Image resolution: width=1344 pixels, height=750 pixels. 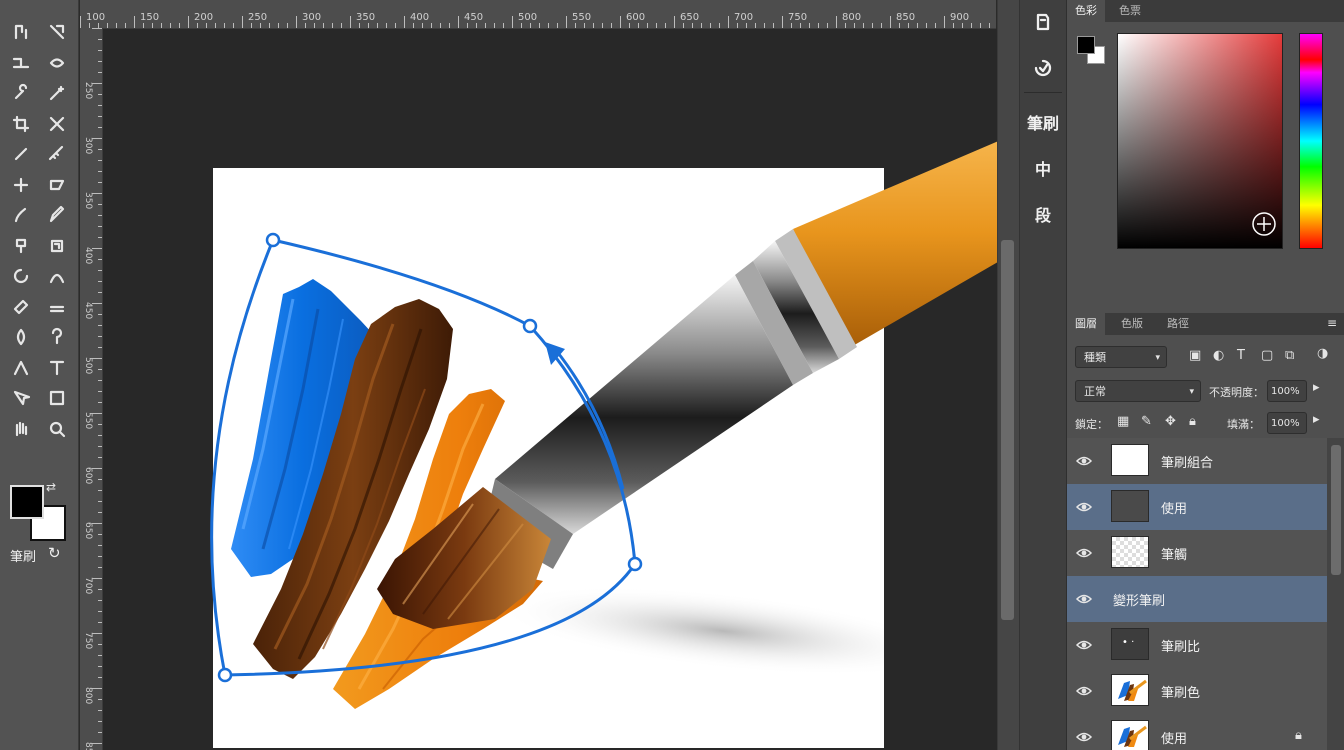 I want to click on type-tool-icon, so click(x=57, y=368).